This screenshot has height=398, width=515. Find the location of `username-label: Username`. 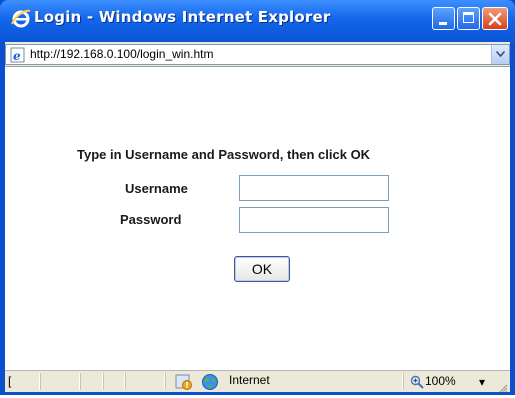

username-label: Username is located at coordinates (156, 188).